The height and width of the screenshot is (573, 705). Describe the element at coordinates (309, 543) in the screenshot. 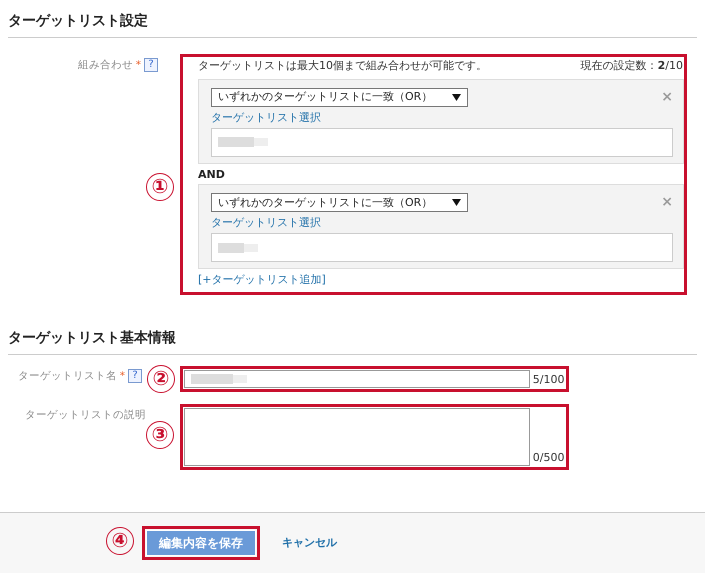

I see `cancel-link: キャンセル` at that location.